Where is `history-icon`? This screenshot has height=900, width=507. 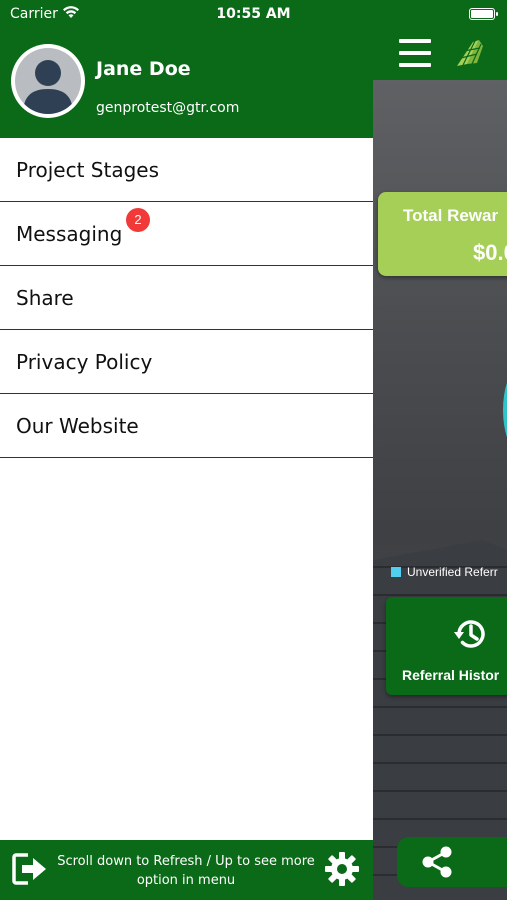 history-icon is located at coordinates (469, 634).